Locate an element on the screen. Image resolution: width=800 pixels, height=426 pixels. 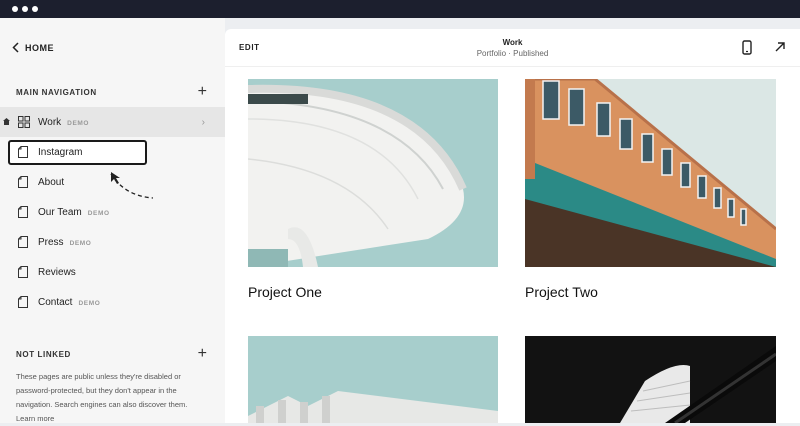
balcony-building-image is located at coordinates (373, 379).